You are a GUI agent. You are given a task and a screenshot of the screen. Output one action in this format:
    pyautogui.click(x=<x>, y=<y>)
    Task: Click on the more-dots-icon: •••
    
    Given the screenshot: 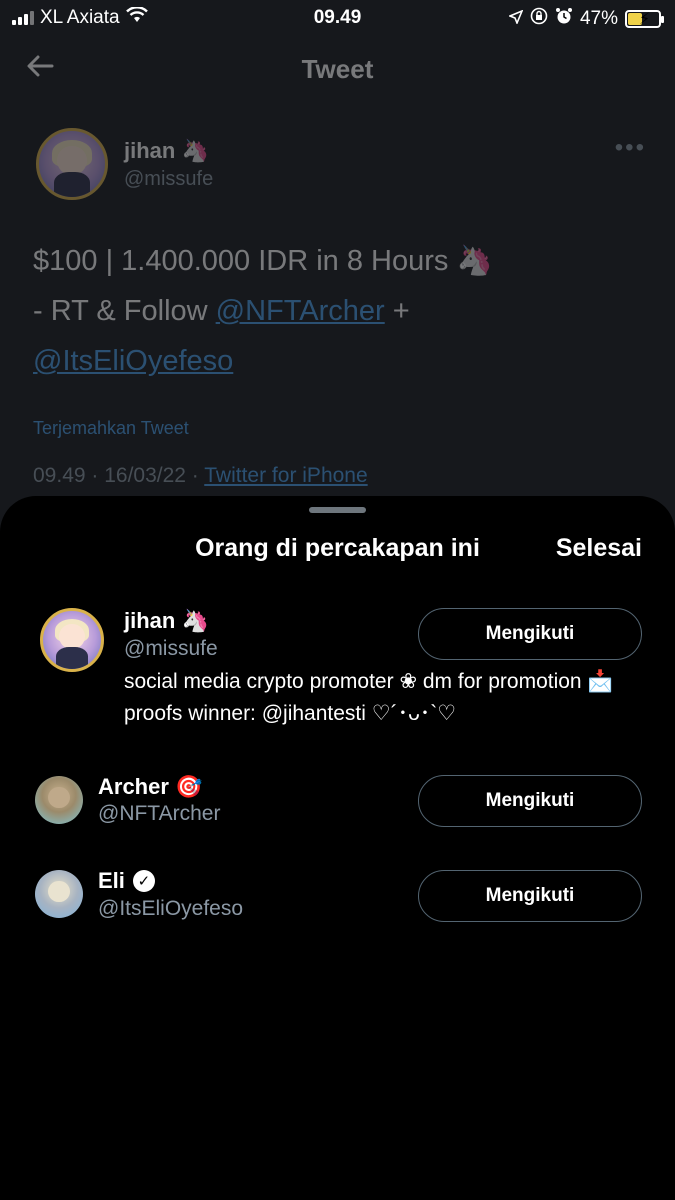 What is the action you would take?
    pyautogui.click(x=630, y=148)
    